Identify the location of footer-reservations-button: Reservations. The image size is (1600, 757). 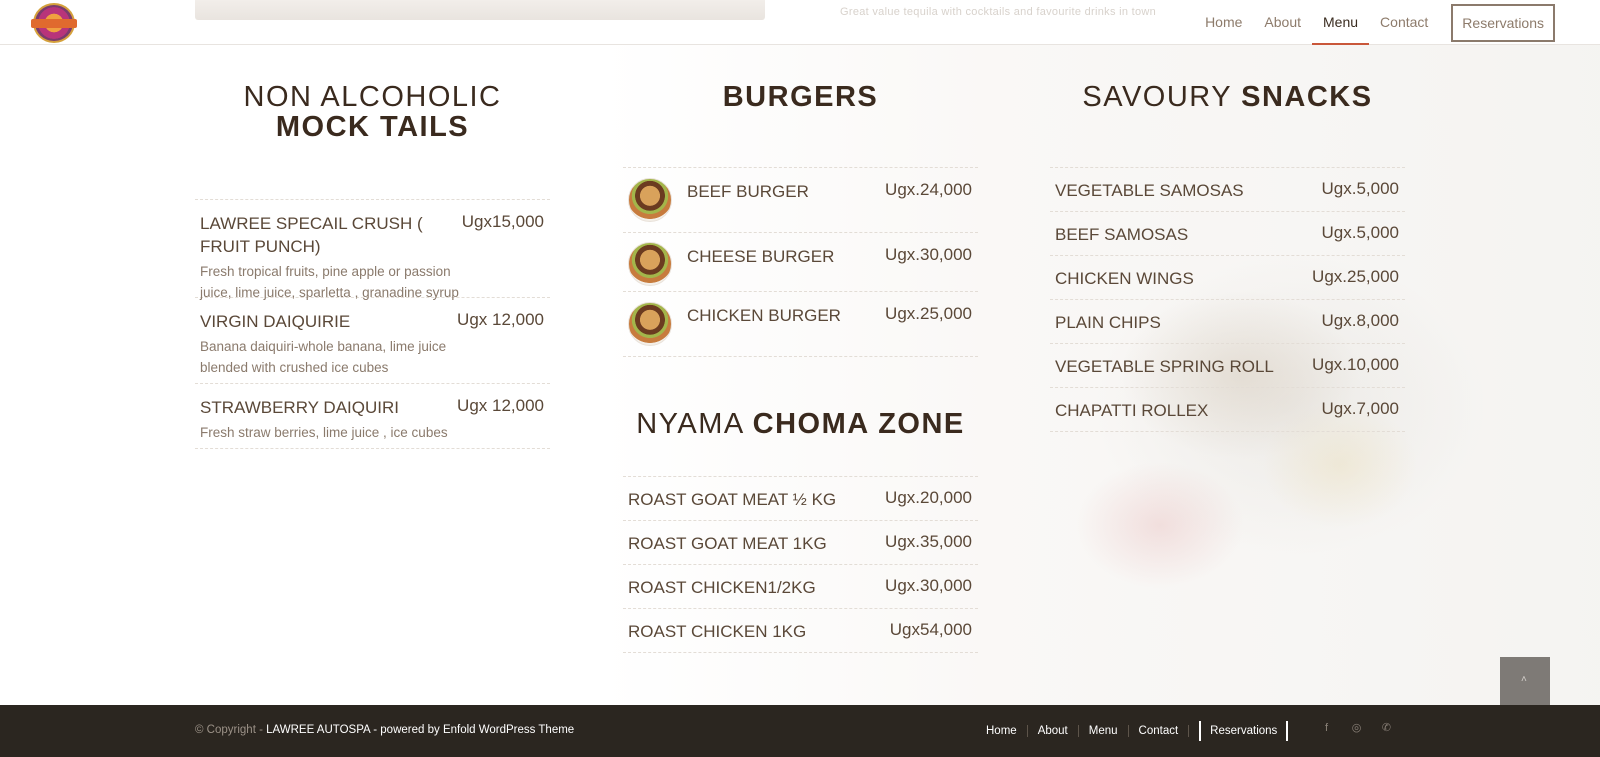
(1244, 731).